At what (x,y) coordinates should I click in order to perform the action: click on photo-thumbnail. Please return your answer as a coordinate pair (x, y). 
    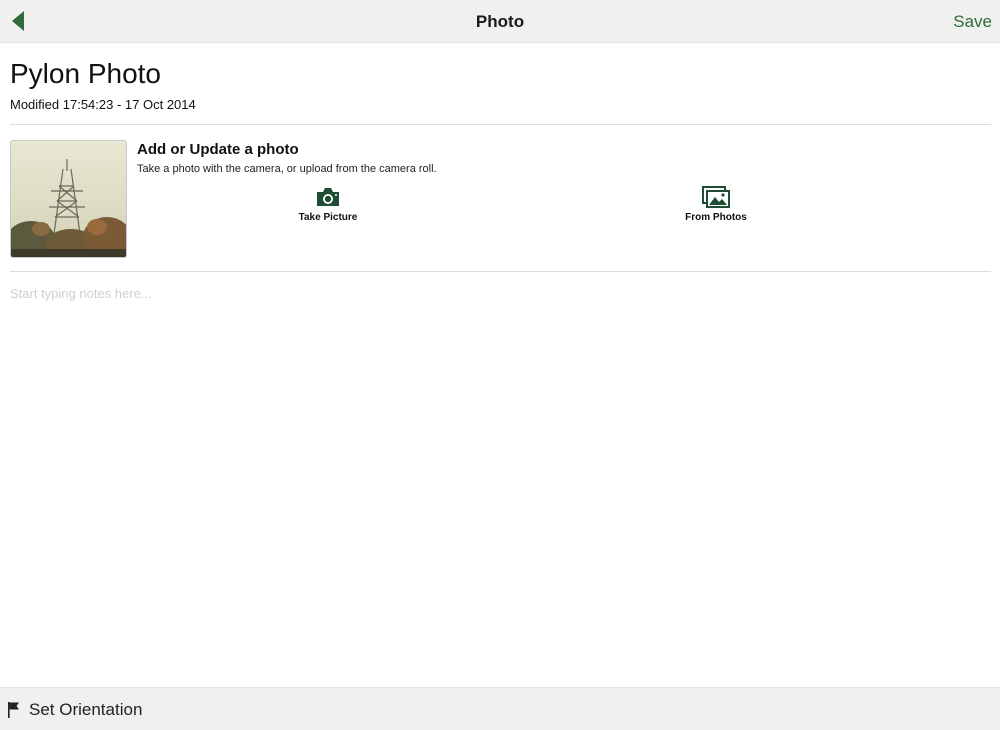
    Looking at the image, I should click on (68, 199).